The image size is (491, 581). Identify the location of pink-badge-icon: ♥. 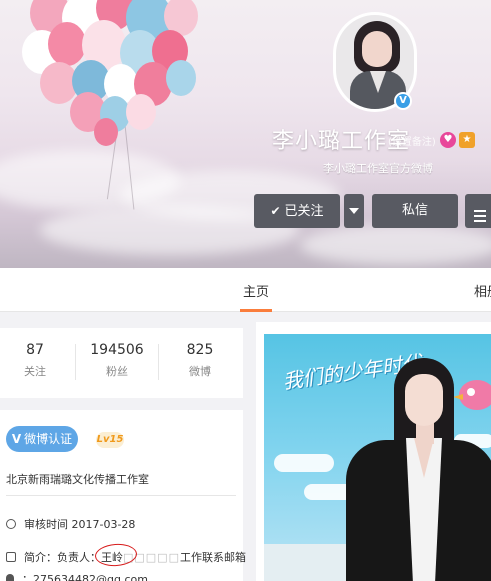
(448, 140).